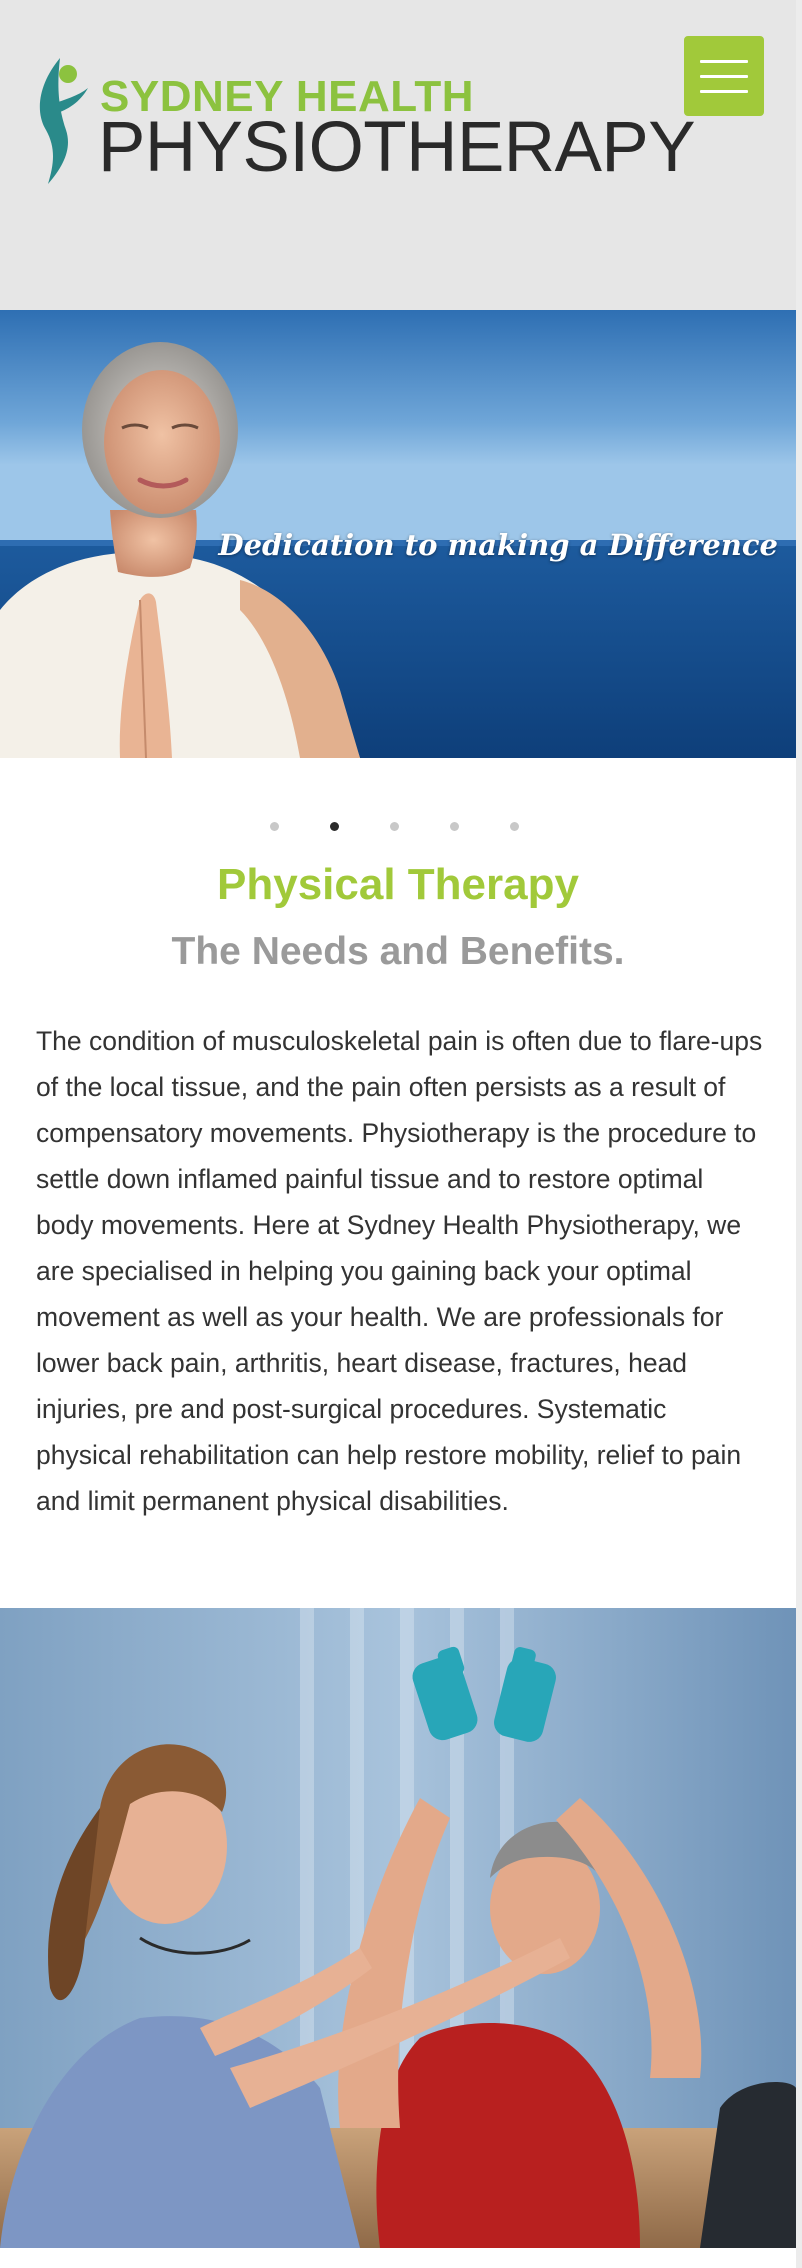 The width and height of the screenshot is (802, 2268). I want to click on section-subtitle: The Needs and Benefits., so click(398, 951).